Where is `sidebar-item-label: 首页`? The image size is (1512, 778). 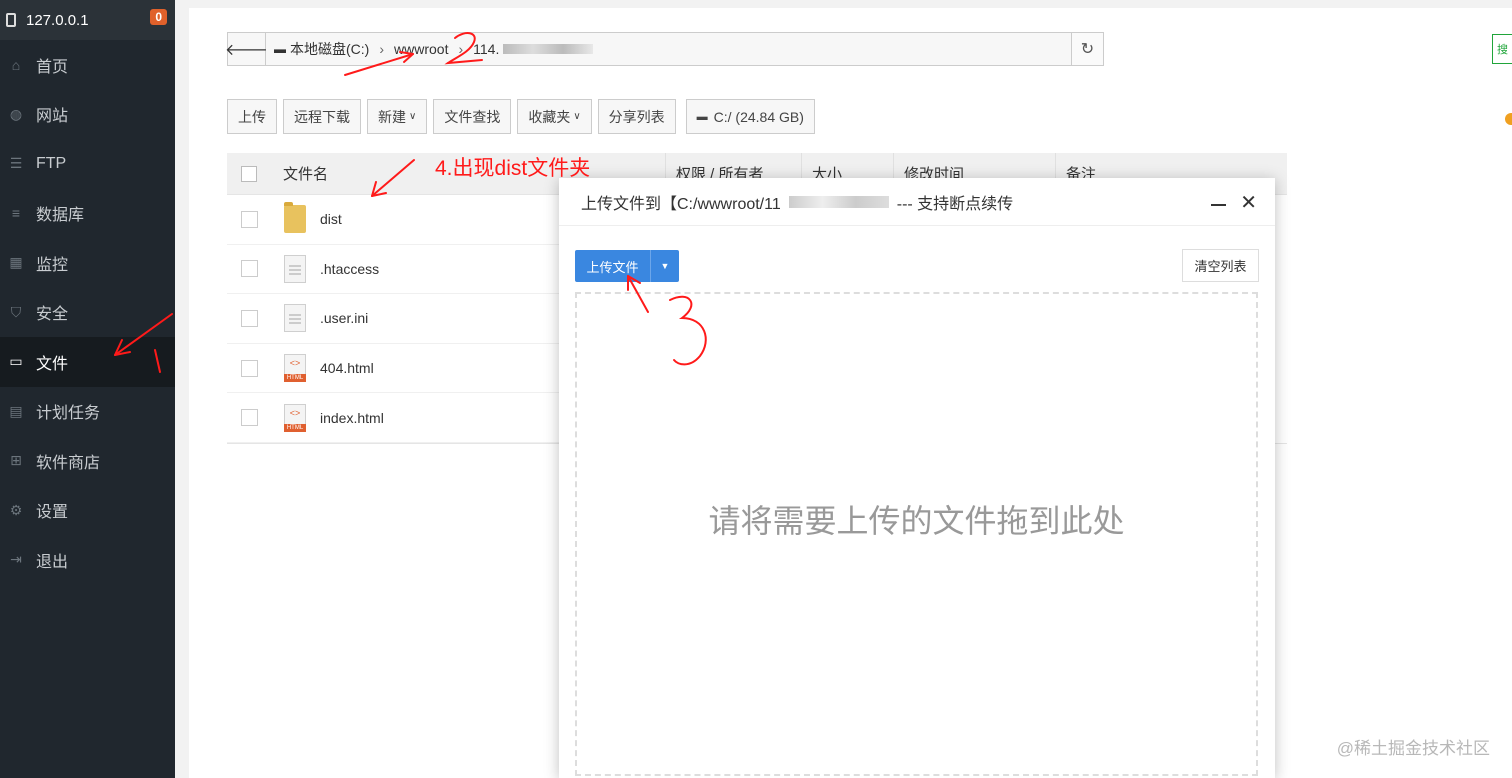 sidebar-item-label: 首页 is located at coordinates (52, 67).